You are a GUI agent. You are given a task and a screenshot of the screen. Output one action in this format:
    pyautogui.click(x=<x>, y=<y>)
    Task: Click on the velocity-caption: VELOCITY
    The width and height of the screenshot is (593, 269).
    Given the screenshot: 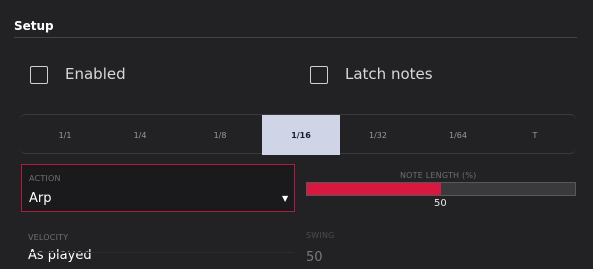 What is the action you would take?
    pyautogui.click(x=48, y=237)
    